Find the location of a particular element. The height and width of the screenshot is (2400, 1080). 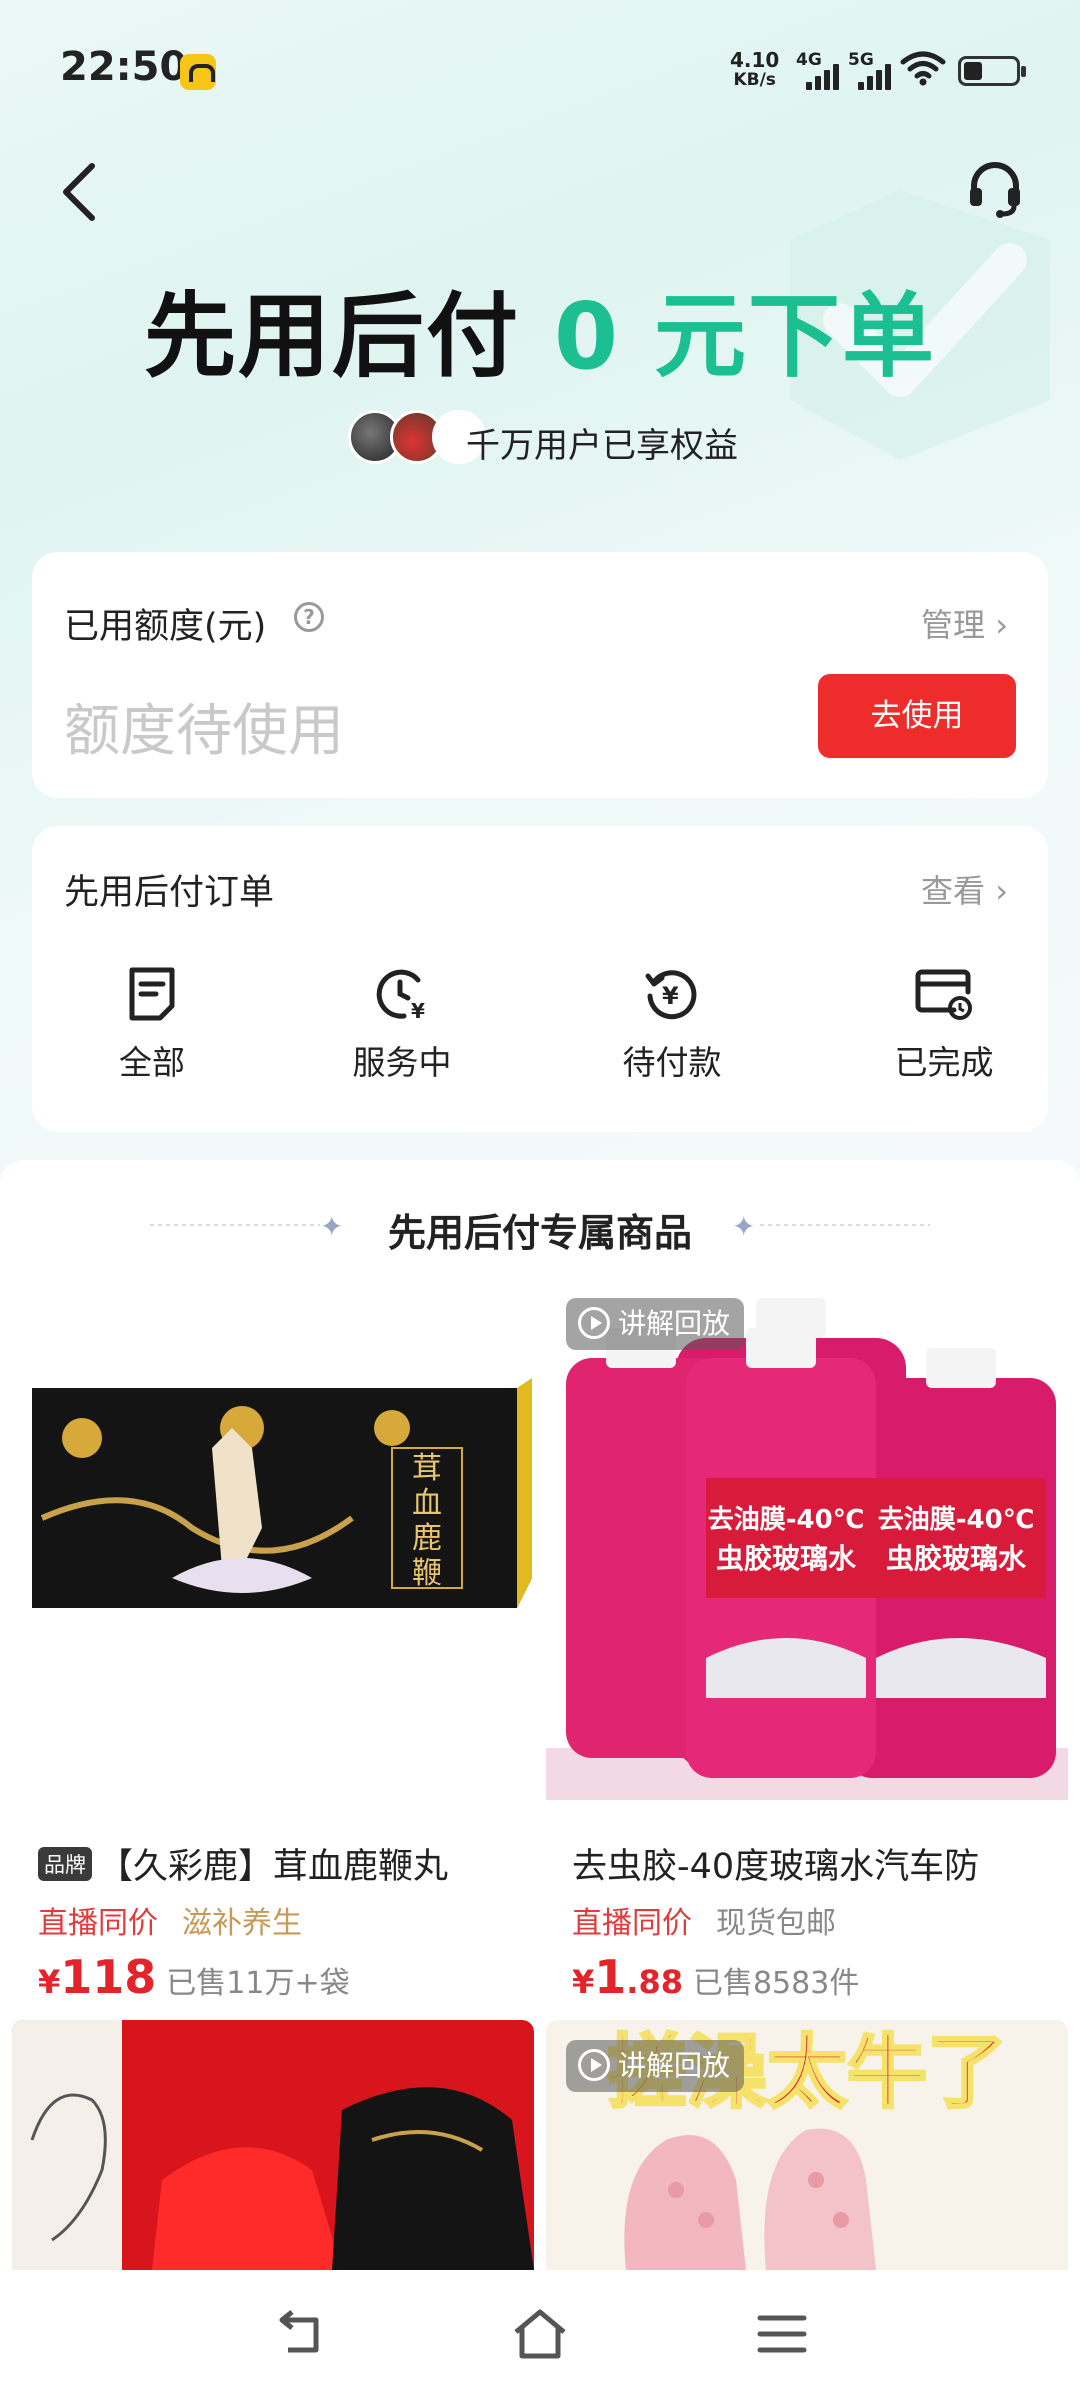

network-speed-value: 4.10 is located at coordinates (755, 60).